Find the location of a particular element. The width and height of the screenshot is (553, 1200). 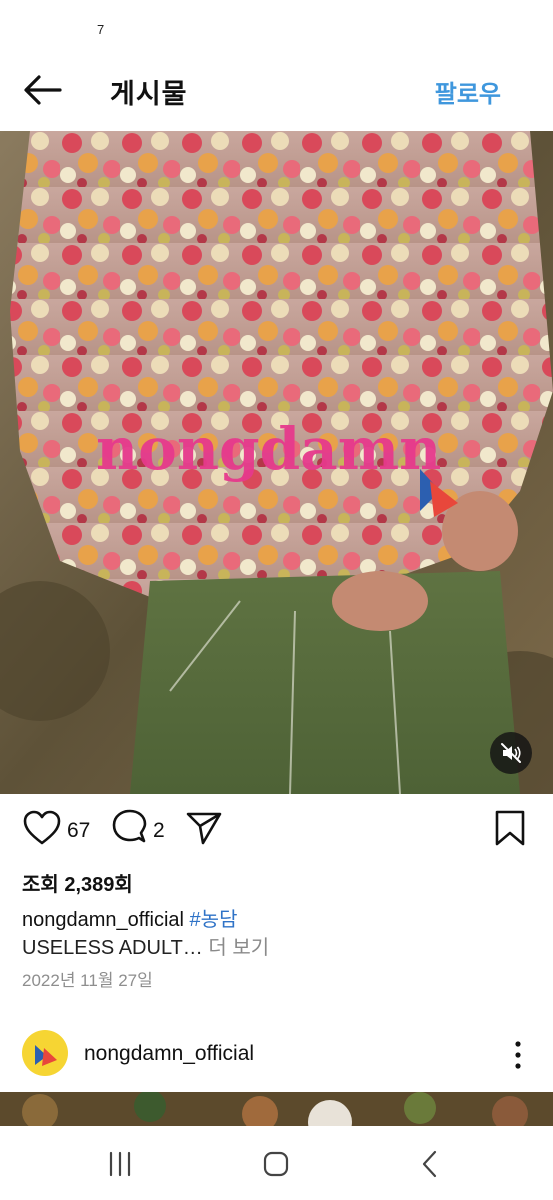

comment-count: 2 is located at coordinates (159, 830).